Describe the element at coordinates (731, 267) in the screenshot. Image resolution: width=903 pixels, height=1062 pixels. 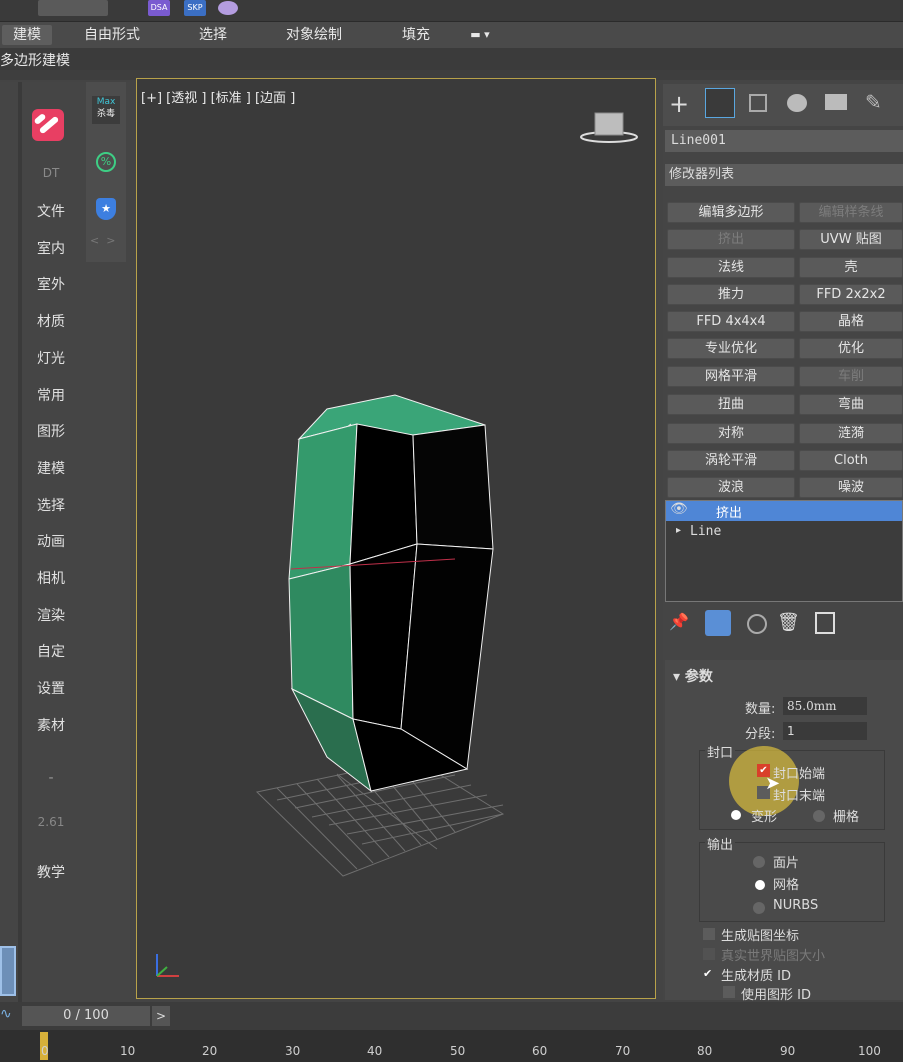
I see `modifier-normal-button: 法线` at that location.